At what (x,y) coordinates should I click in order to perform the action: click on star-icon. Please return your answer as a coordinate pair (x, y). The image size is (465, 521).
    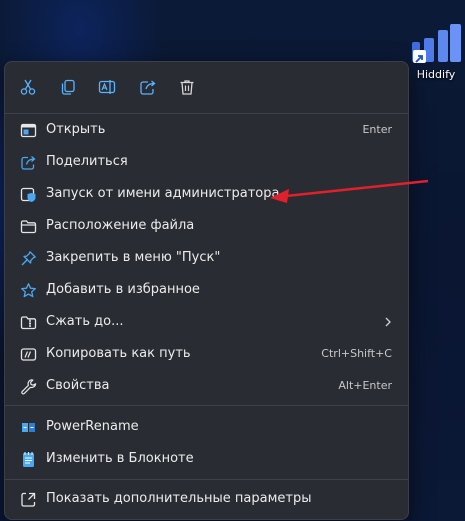
    Looking at the image, I should click on (28, 289).